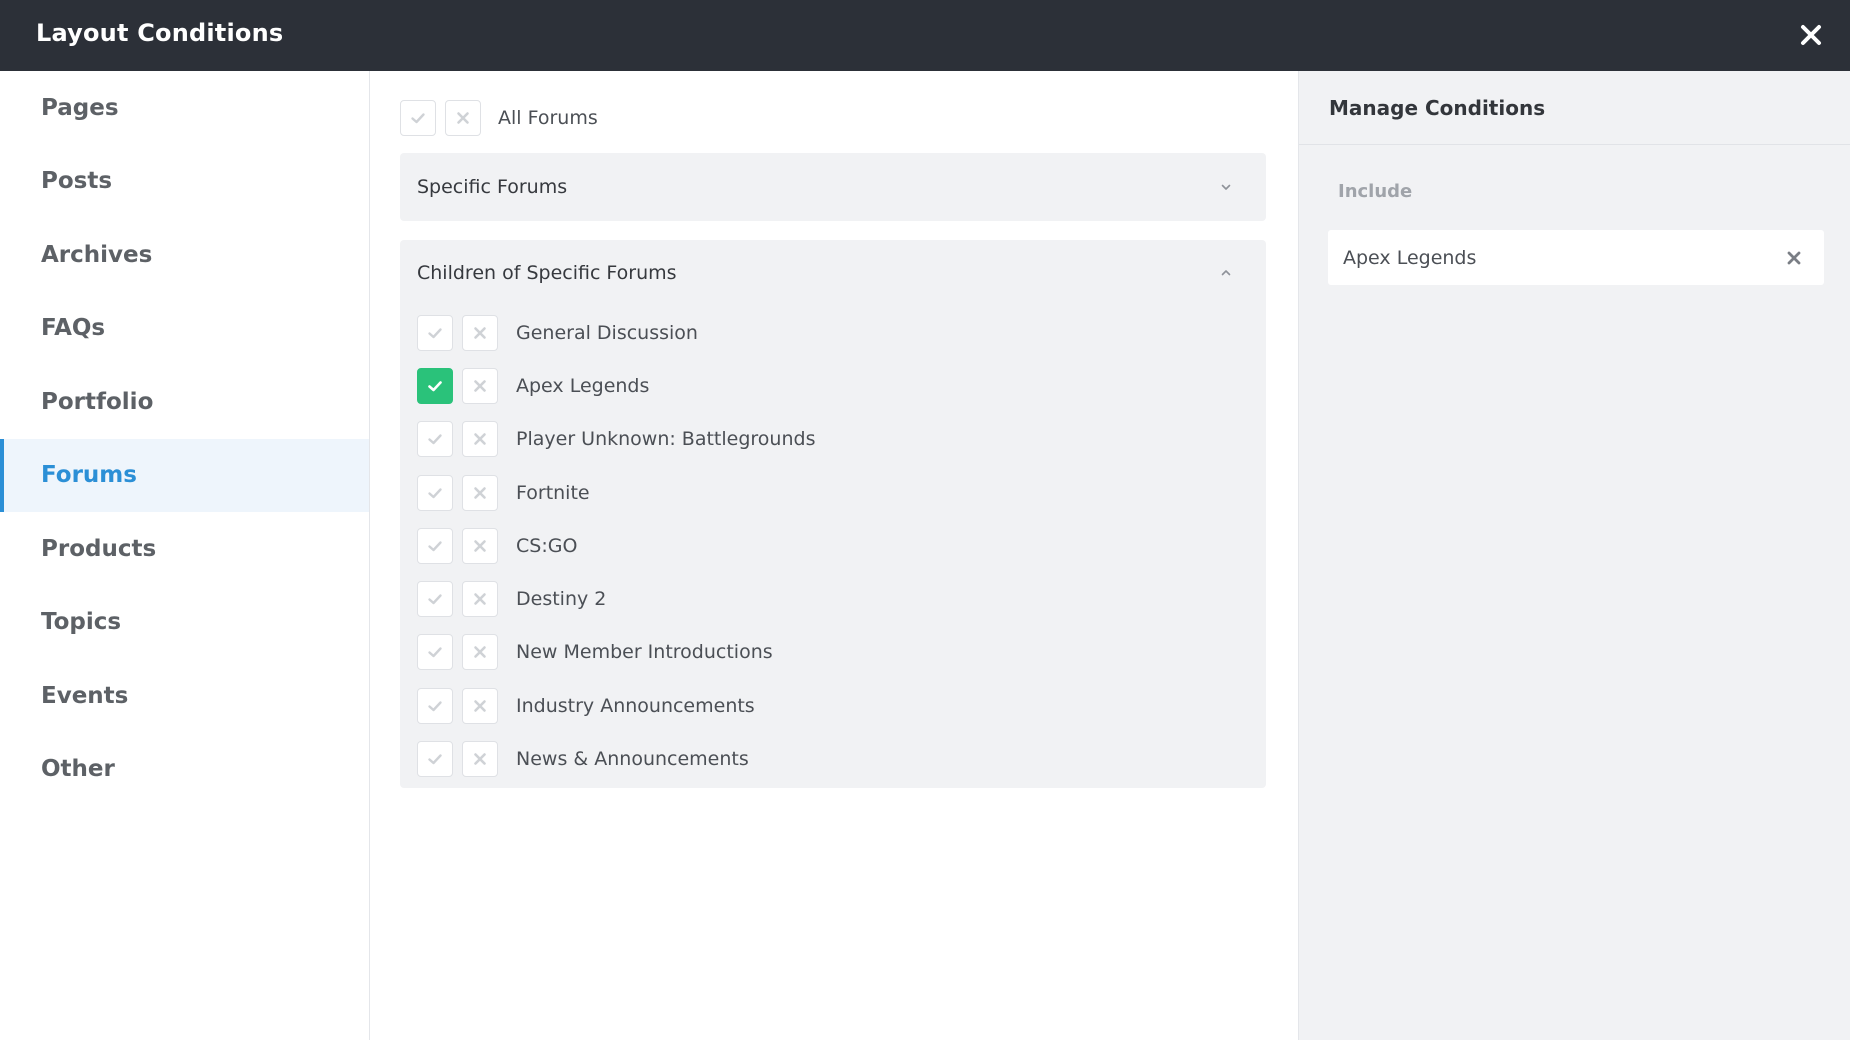 The height and width of the screenshot is (1040, 1850). I want to click on forum-row: Apex Legends, so click(841, 385).